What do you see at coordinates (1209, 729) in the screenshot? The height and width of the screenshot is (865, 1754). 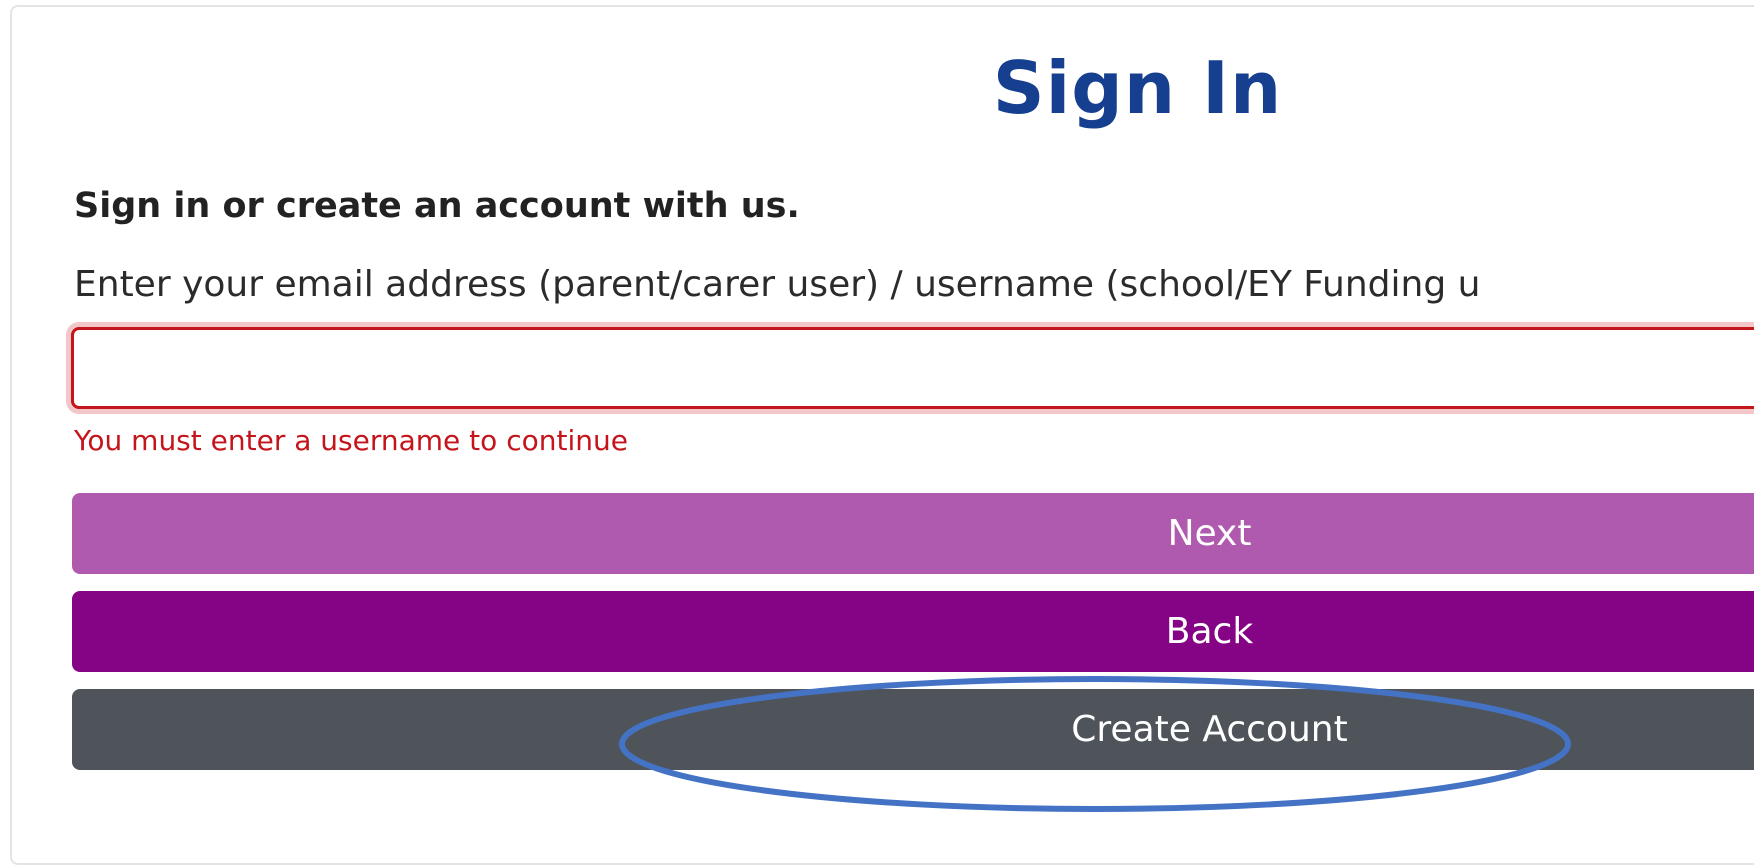 I see `create-account-button-label: Create Account` at bounding box center [1209, 729].